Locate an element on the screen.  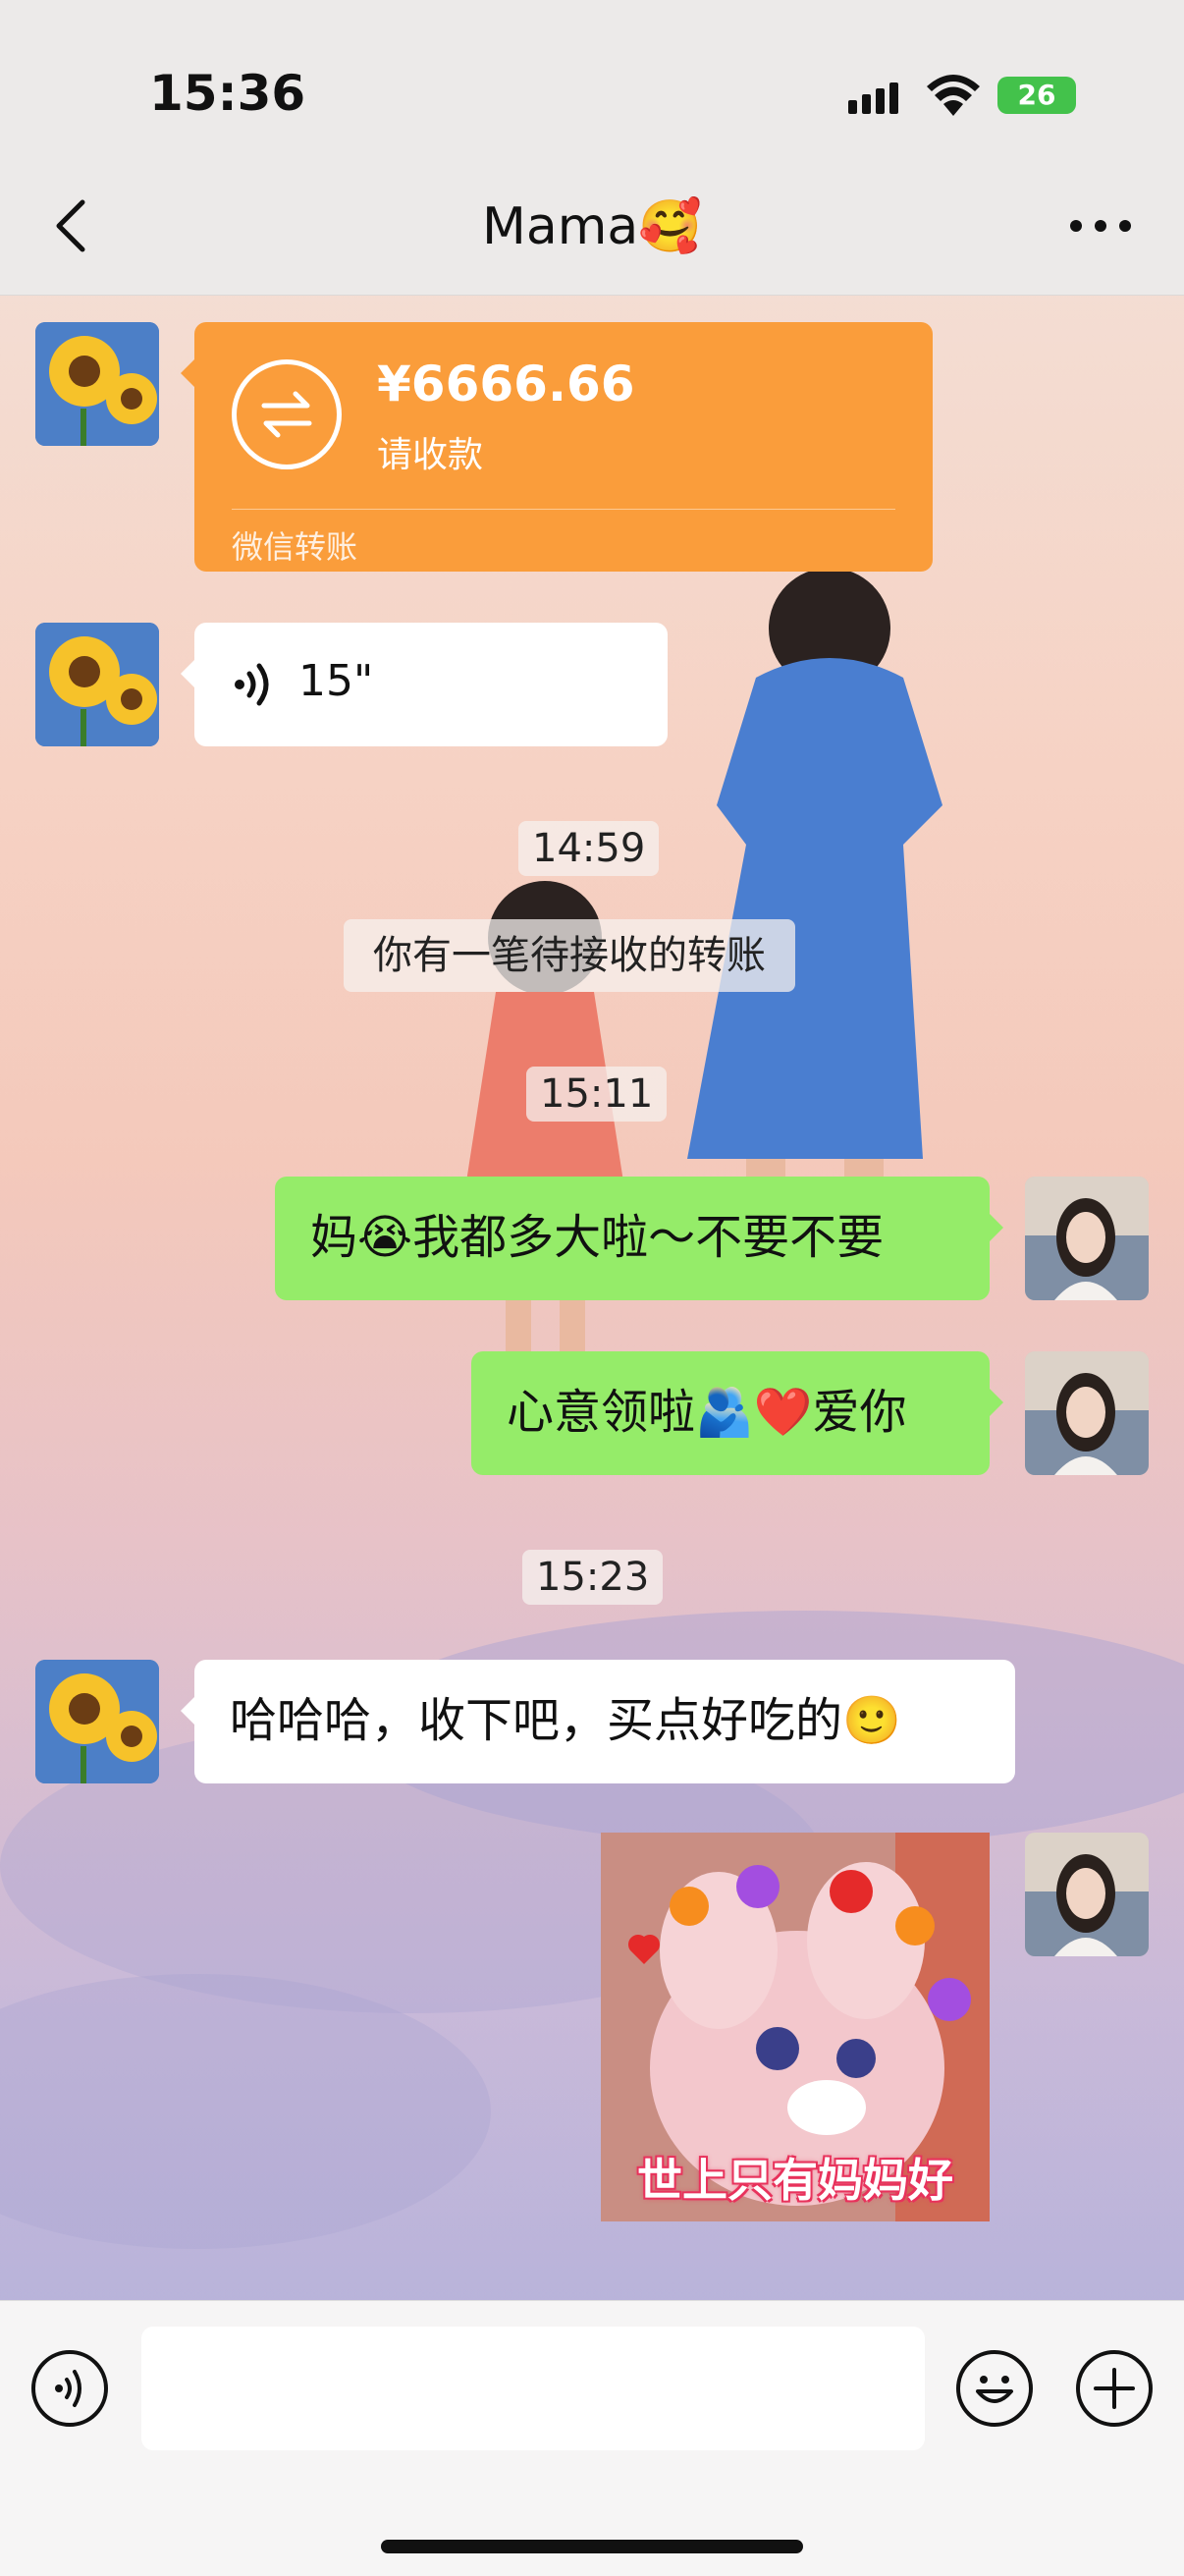
chat-title: Mama🥰 is located at coordinates (592, 226).